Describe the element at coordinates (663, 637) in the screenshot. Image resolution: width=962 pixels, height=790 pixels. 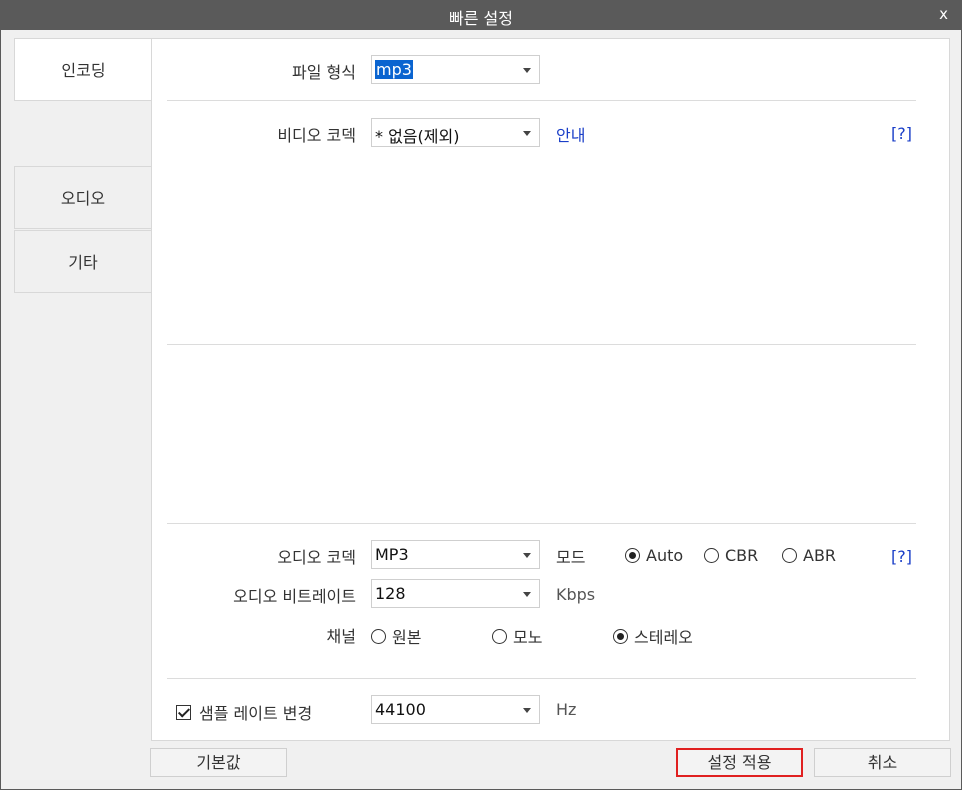
I see `channel-stereo-label: 스테레오` at that location.